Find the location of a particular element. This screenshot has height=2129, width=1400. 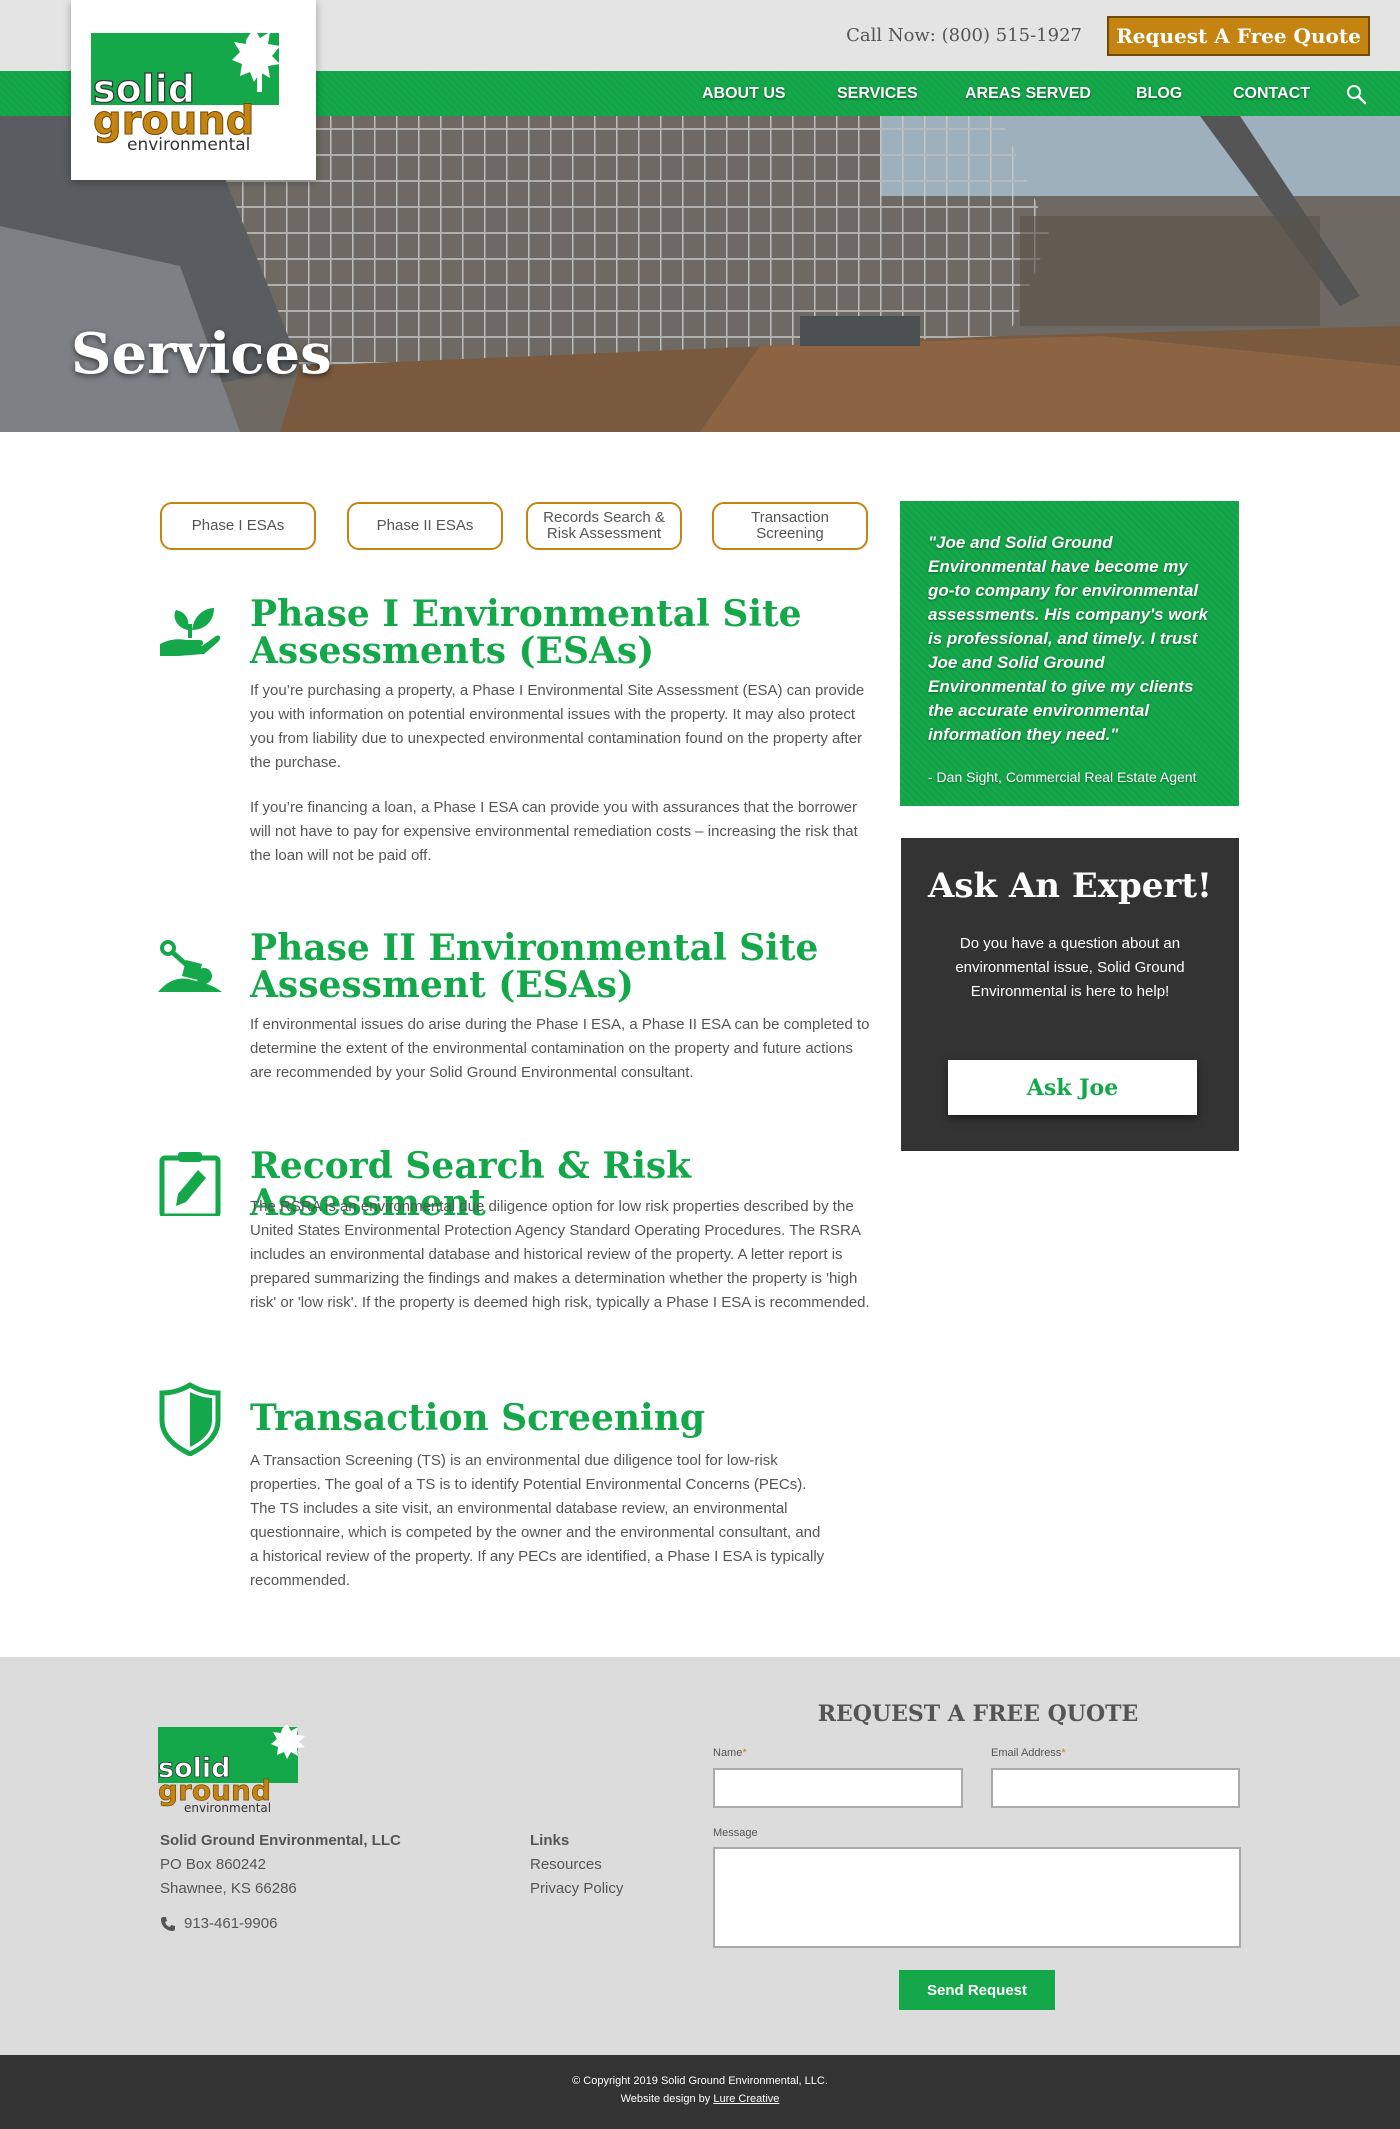

footer-links: Links Resources Privacy Policy is located at coordinates (576, 1865).